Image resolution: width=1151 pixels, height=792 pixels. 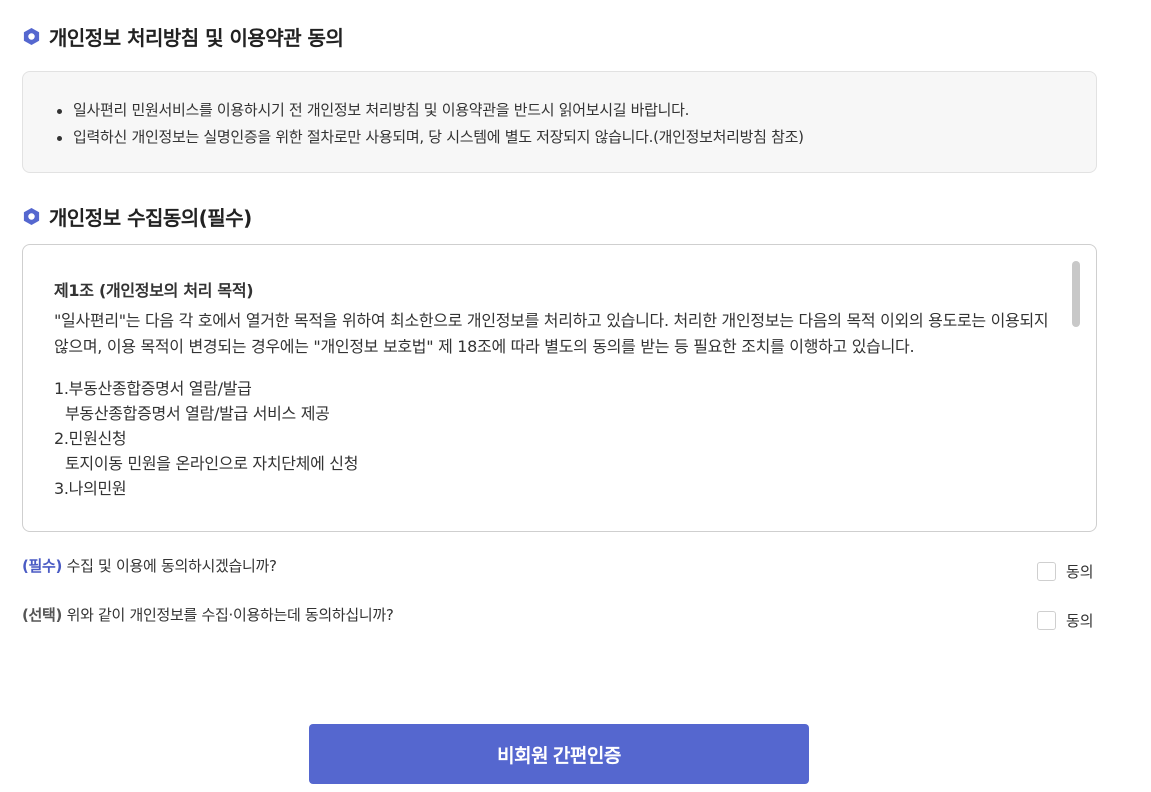 I want to click on optional-agree-checkbox: 동의, so click(x=1065, y=620).